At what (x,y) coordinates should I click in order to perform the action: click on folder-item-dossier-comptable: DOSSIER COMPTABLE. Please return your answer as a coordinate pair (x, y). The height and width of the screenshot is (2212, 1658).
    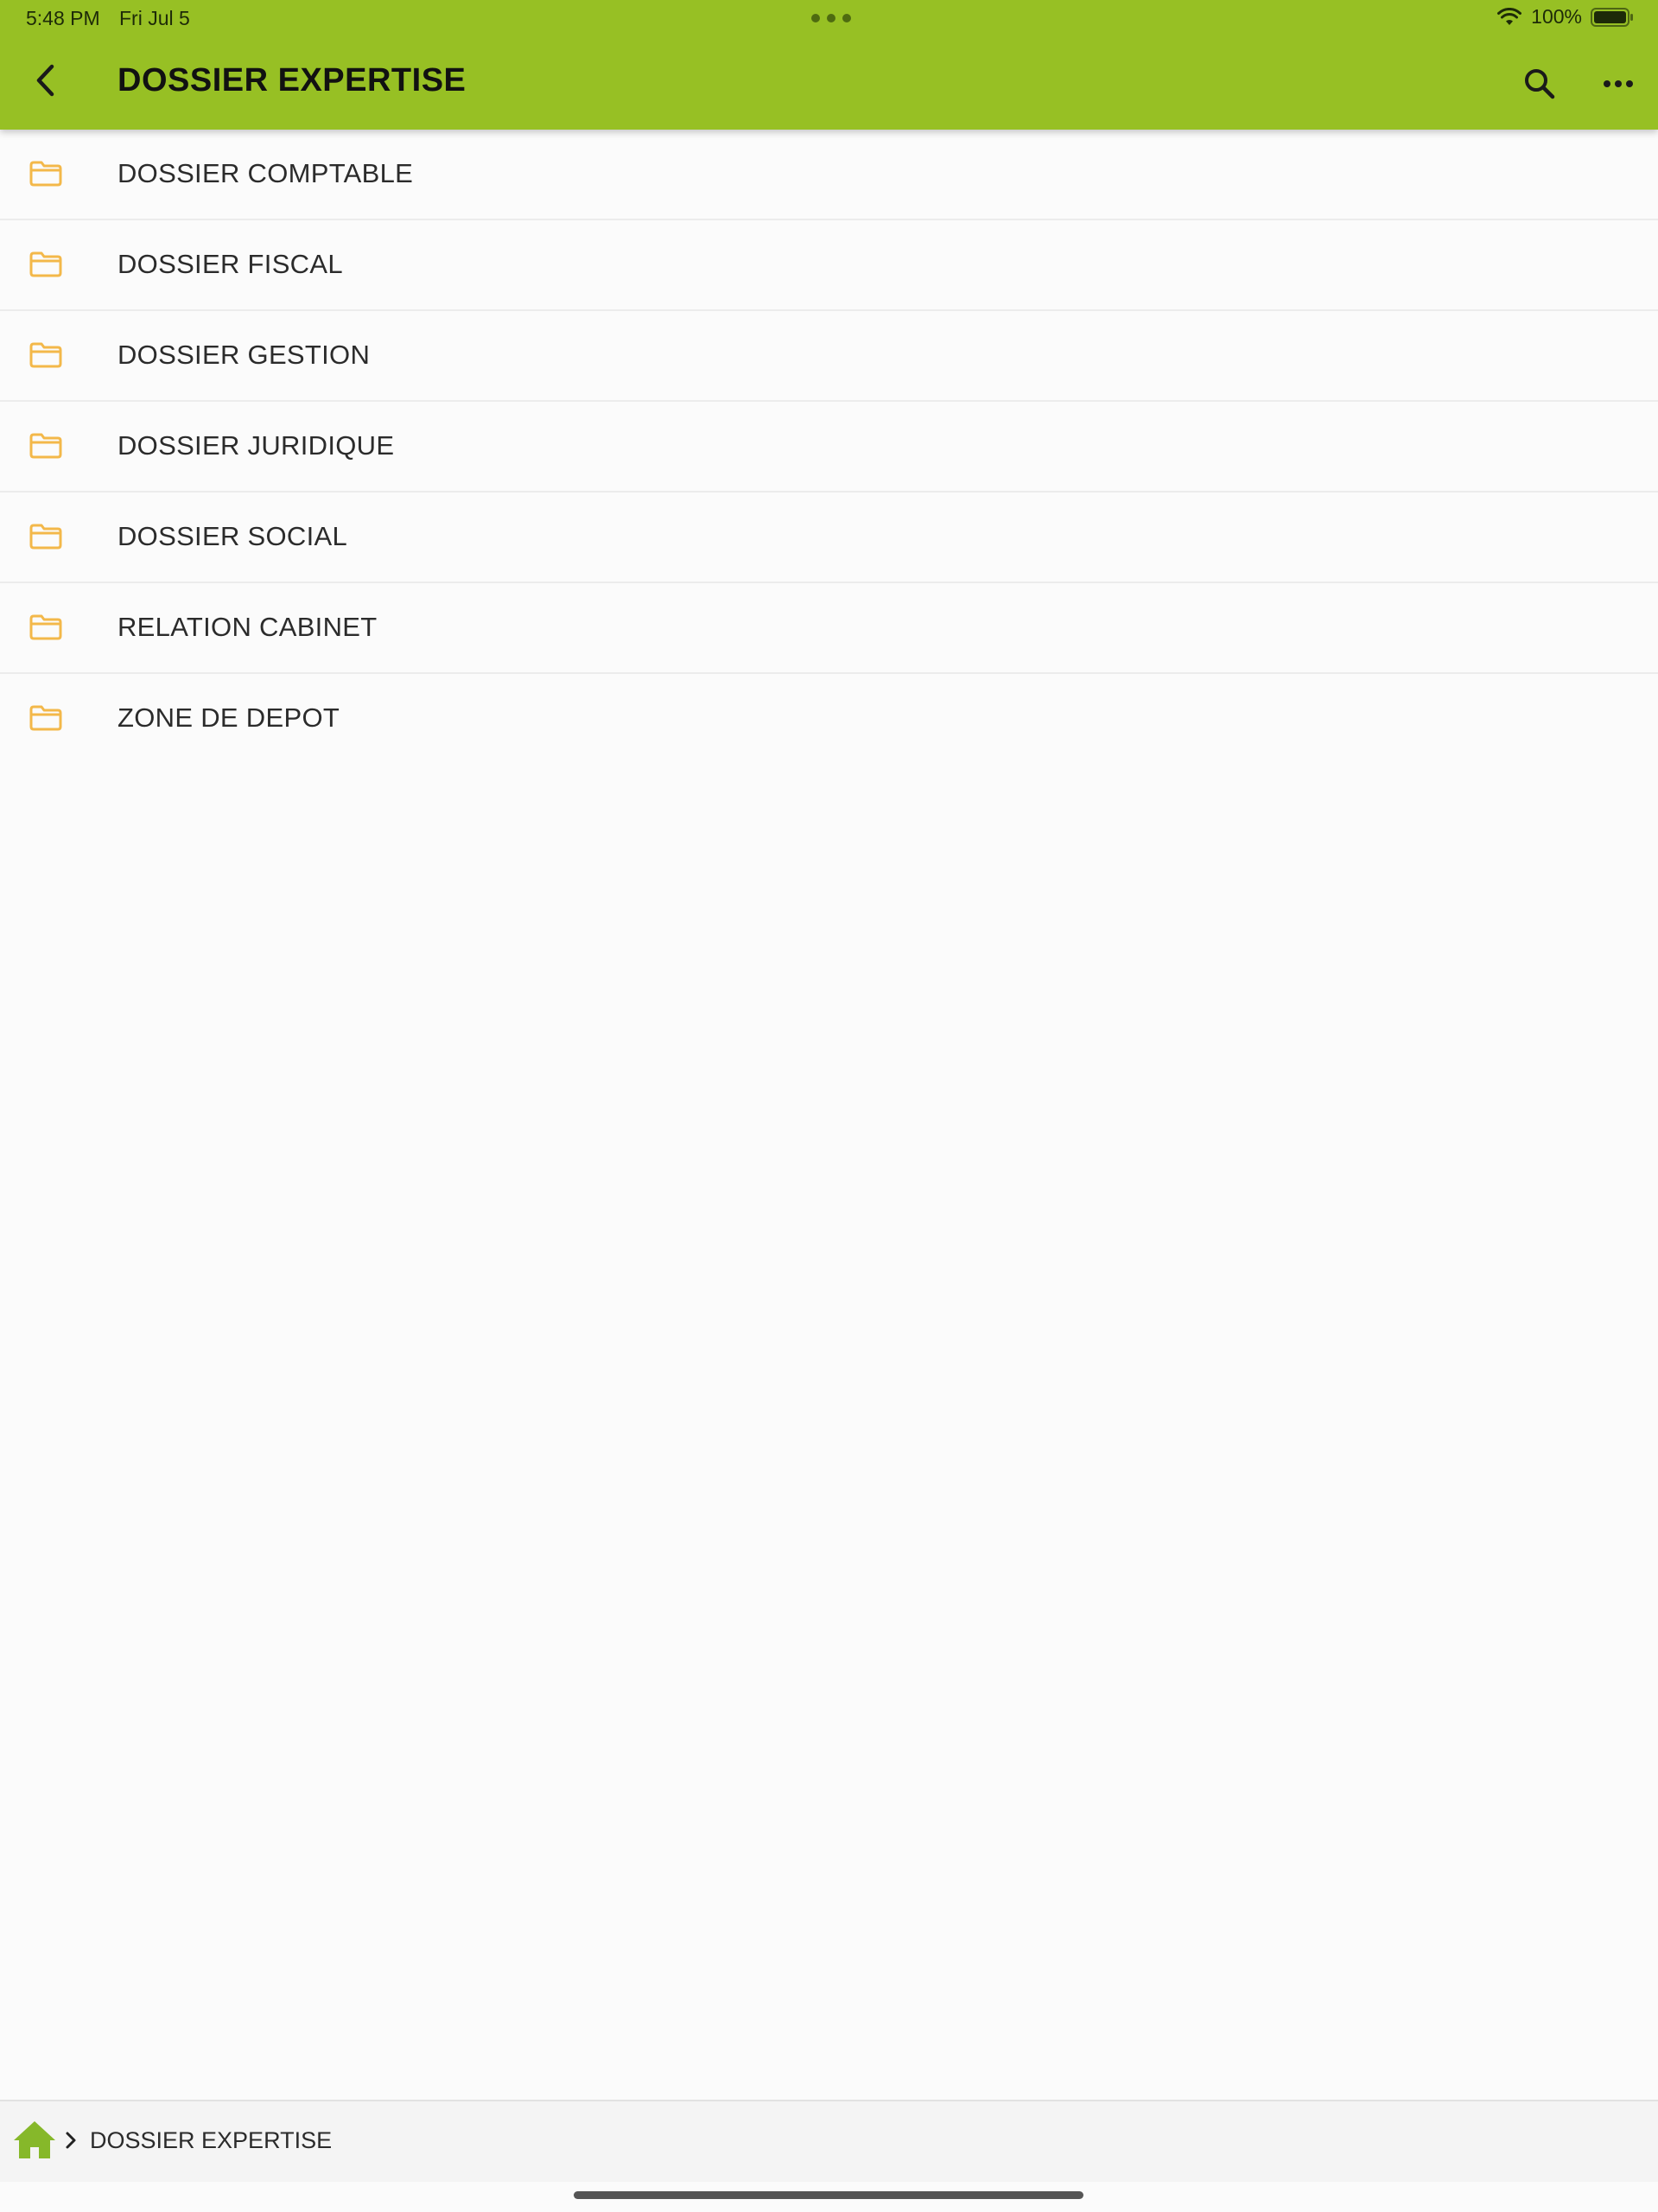
    Looking at the image, I should click on (829, 175).